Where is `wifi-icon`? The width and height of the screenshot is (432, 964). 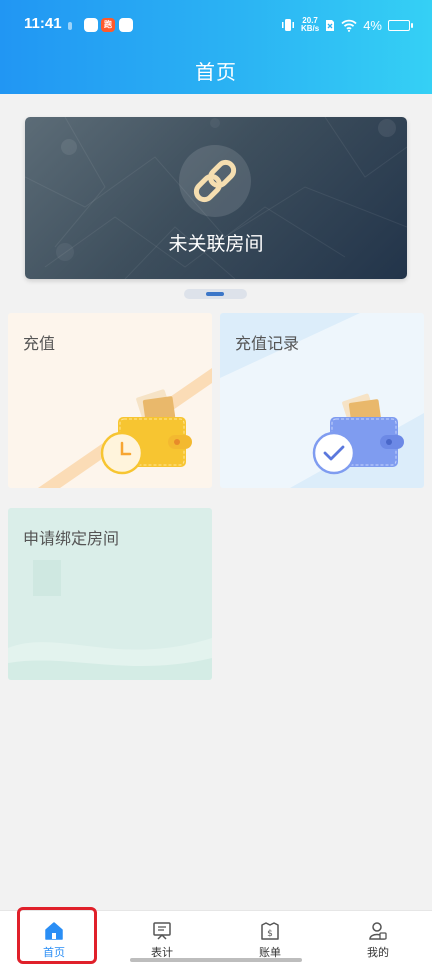 wifi-icon is located at coordinates (349, 25).